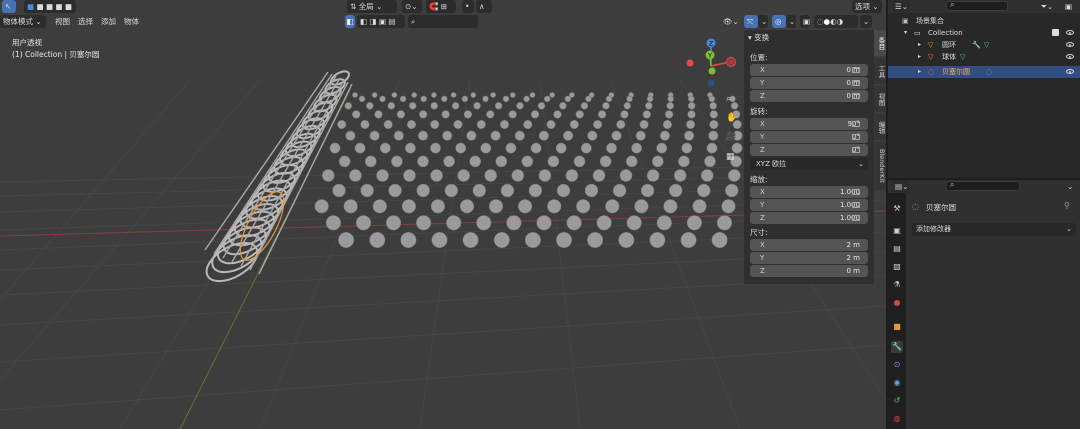 The width and height of the screenshot is (1080, 429). Describe the element at coordinates (809, 192) in the screenshot. I see `scale-x-field: X 1.000` at that location.